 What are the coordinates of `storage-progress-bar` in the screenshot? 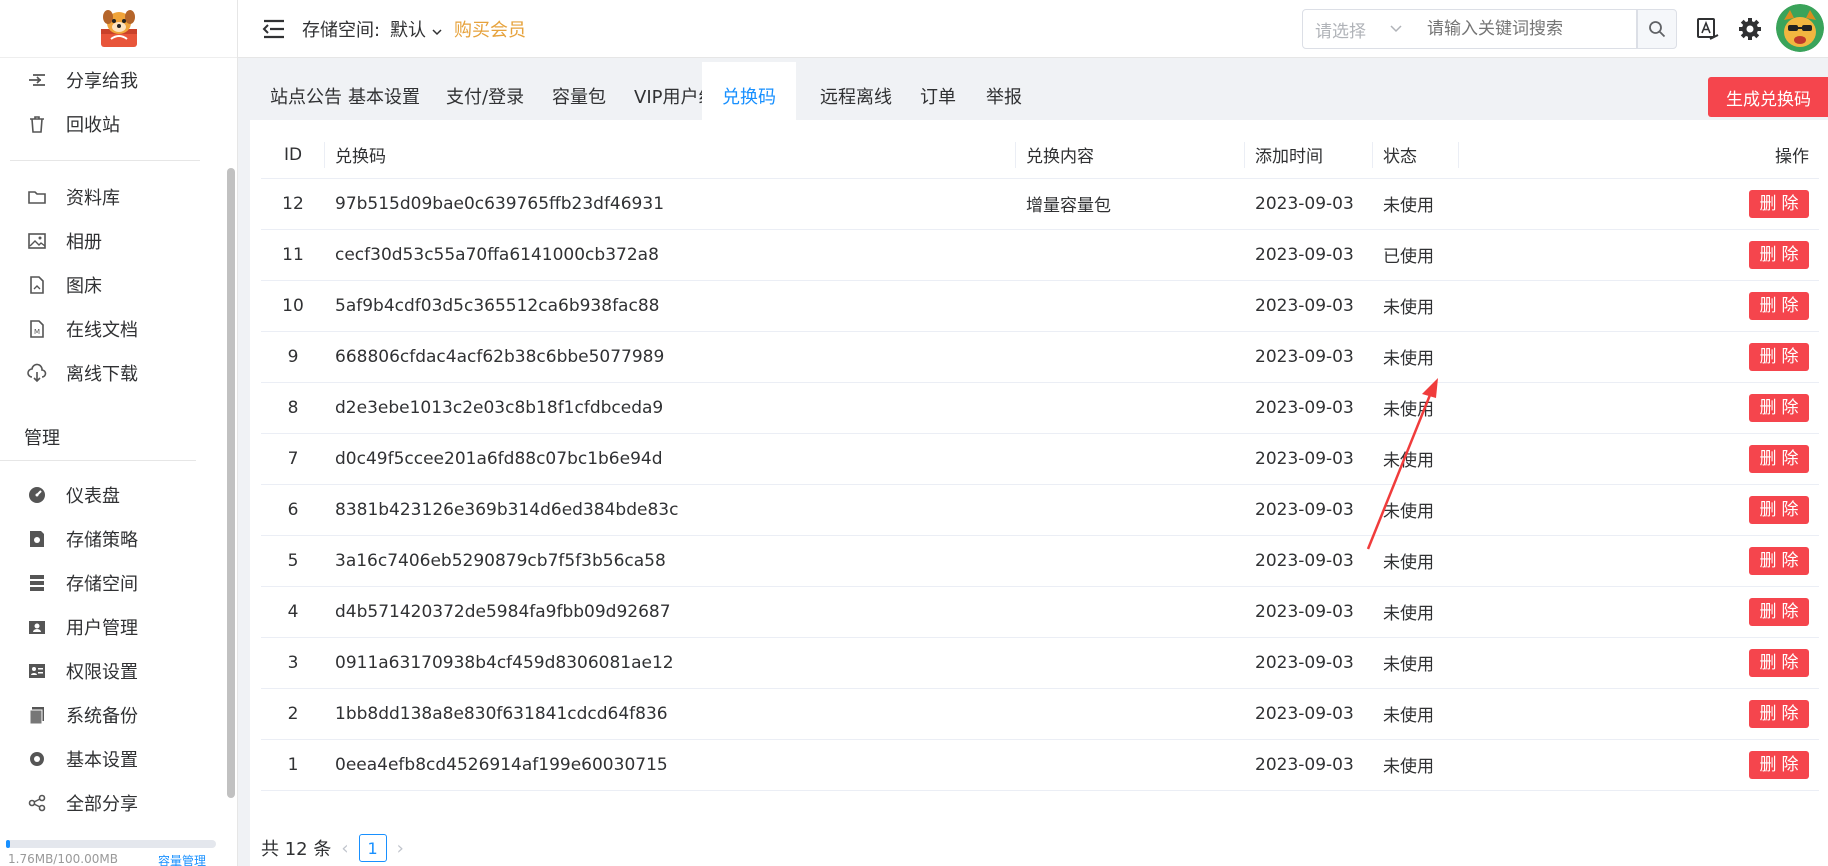 It's located at (111, 844).